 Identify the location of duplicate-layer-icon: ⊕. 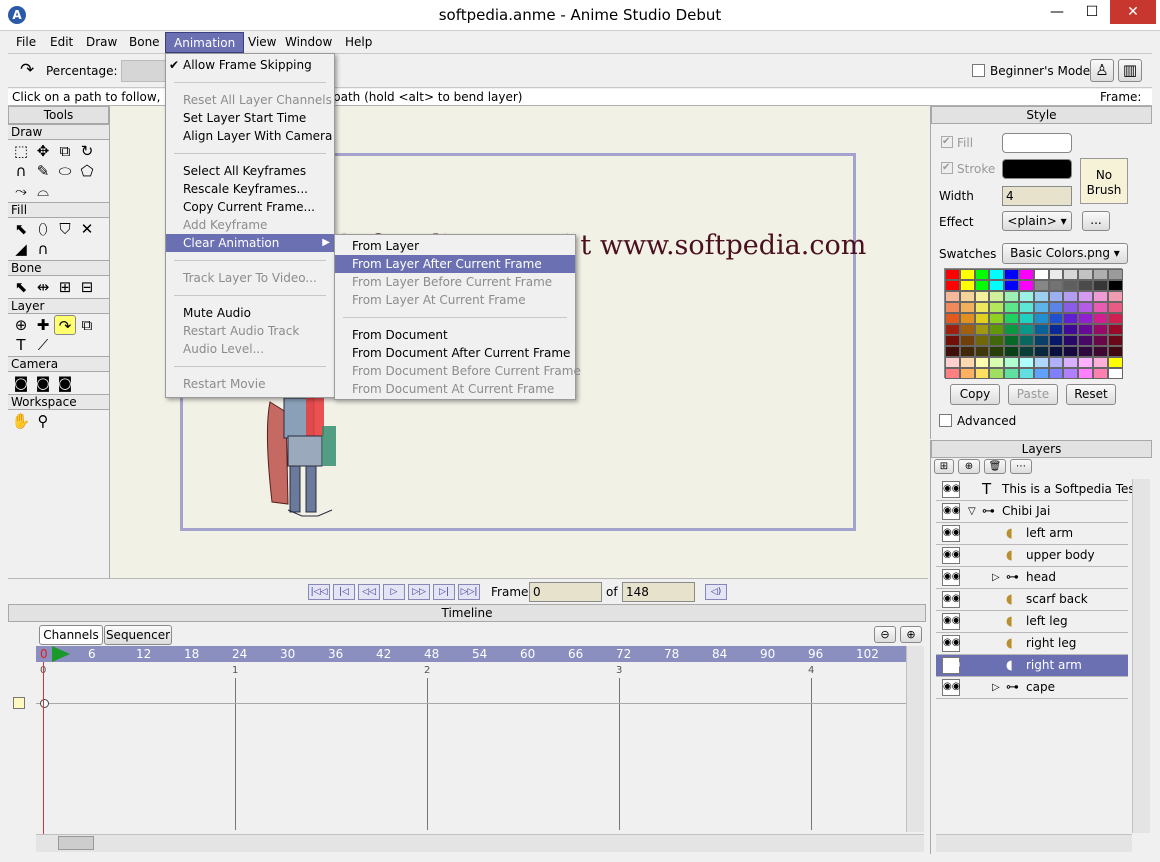
(969, 466).